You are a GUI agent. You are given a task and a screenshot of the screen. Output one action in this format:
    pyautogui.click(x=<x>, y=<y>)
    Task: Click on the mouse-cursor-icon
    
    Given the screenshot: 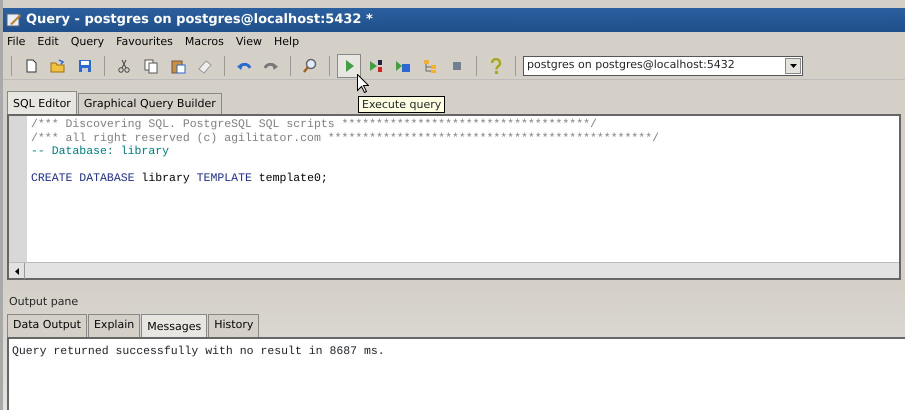 What is the action you would take?
    pyautogui.click(x=363, y=83)
    